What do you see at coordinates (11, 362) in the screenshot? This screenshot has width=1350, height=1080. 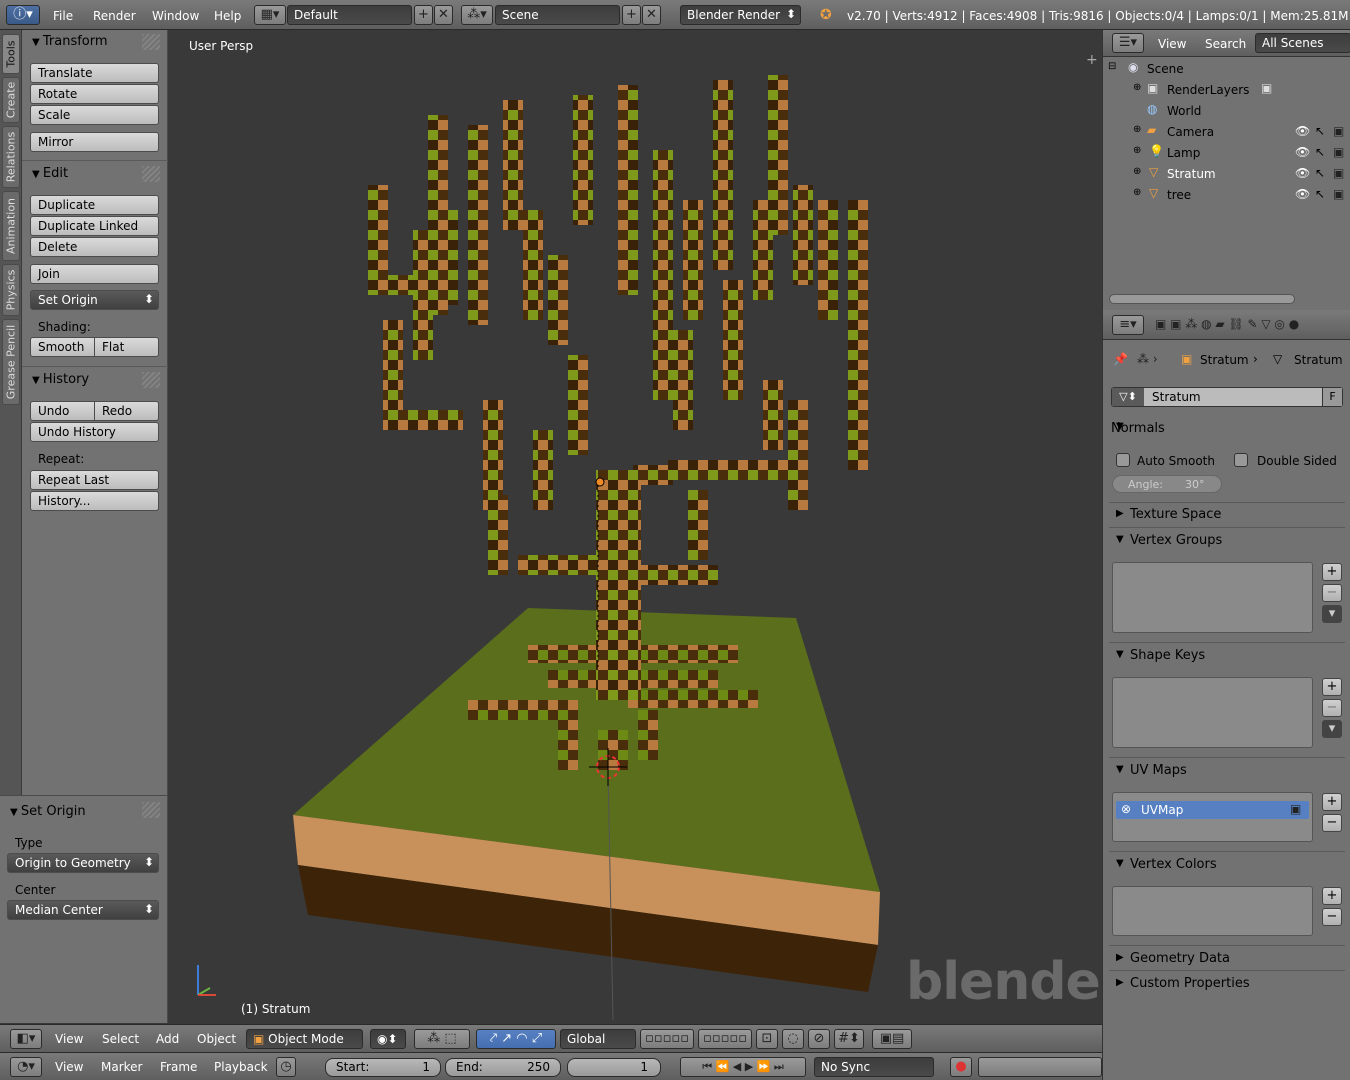 I see `tab-grease-pencil: Grease Pencil` at bounding box center [11, 362].